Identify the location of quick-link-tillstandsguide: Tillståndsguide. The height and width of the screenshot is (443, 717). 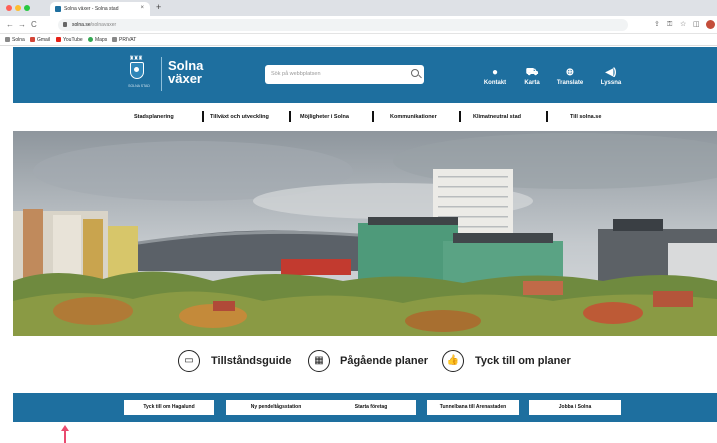
(251, 361).